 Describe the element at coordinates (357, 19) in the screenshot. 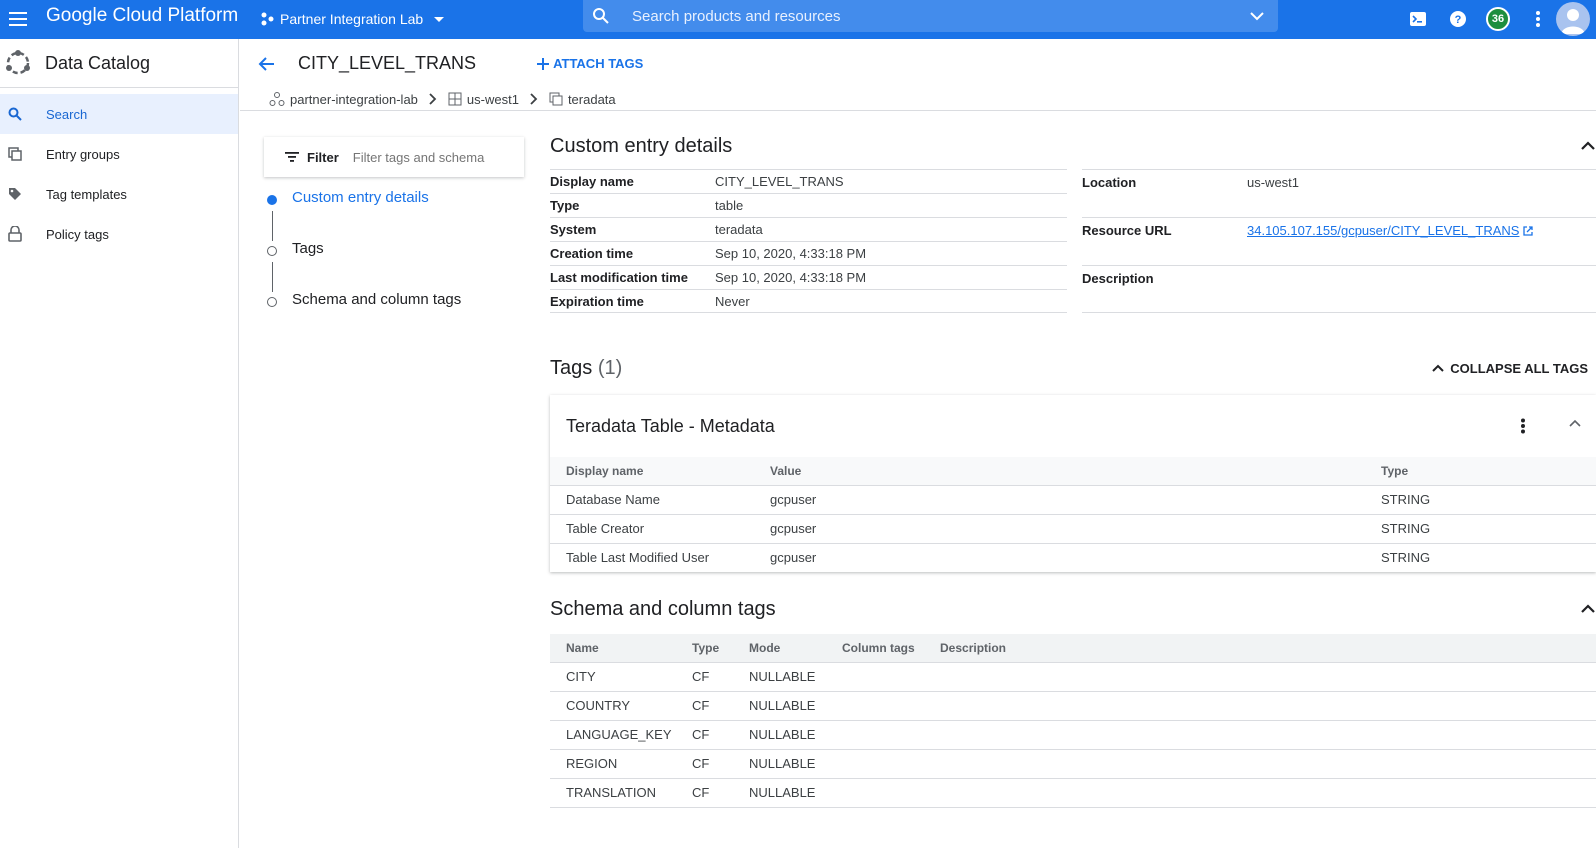

I see `project-selector: Partner Integration Lab` at that location.